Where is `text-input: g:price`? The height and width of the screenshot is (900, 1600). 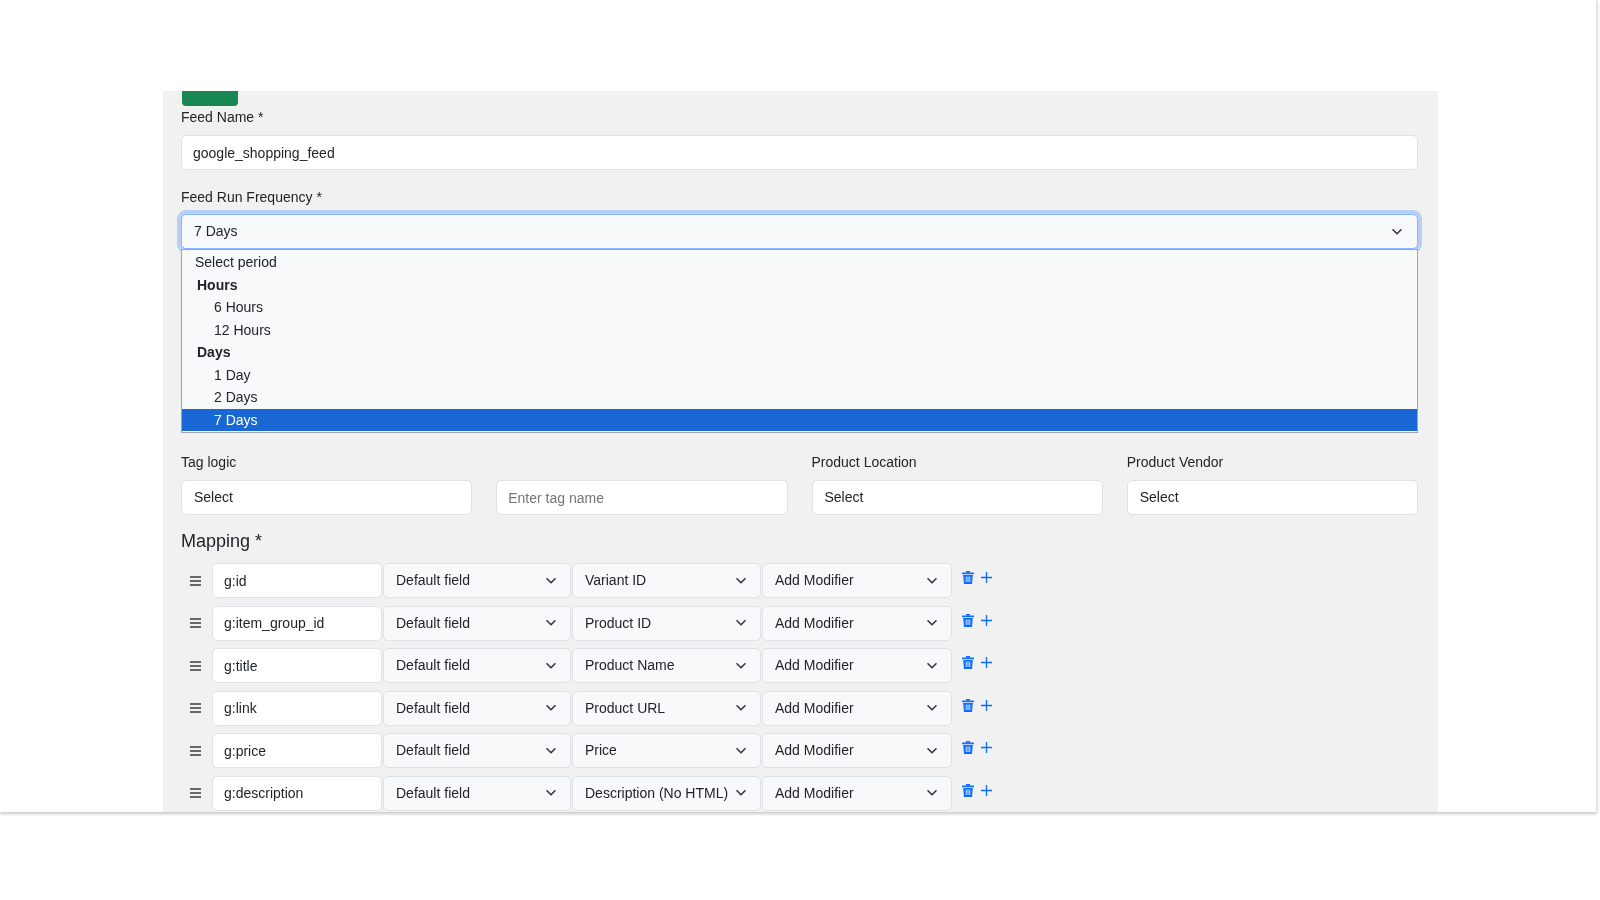
text-input: g:price is located at coordinates (297, 750).